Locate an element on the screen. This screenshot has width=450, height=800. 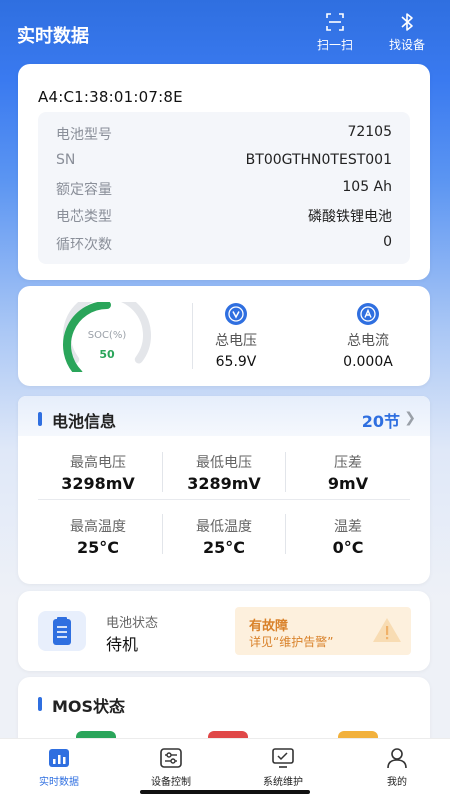
stat-min-temp: 最低温度 25°C is located at coordinates (224, 536).